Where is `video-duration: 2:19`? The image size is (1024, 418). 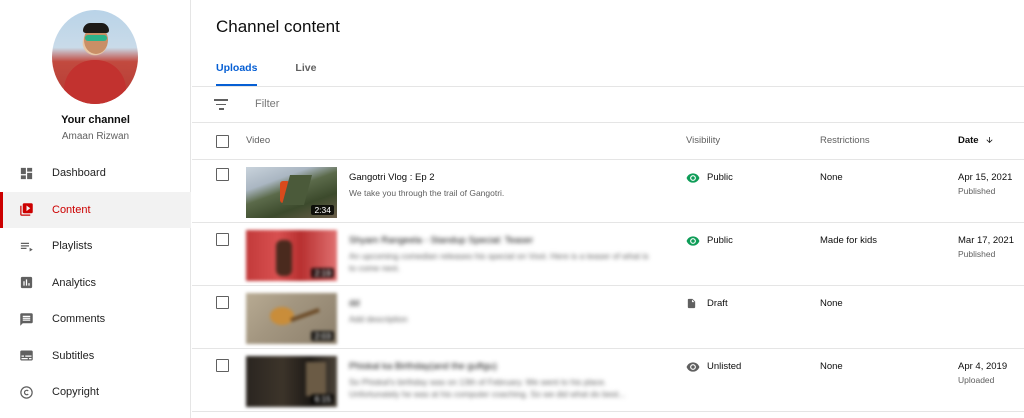
video-duration: 2:19 is located at coordinates (322, 273).